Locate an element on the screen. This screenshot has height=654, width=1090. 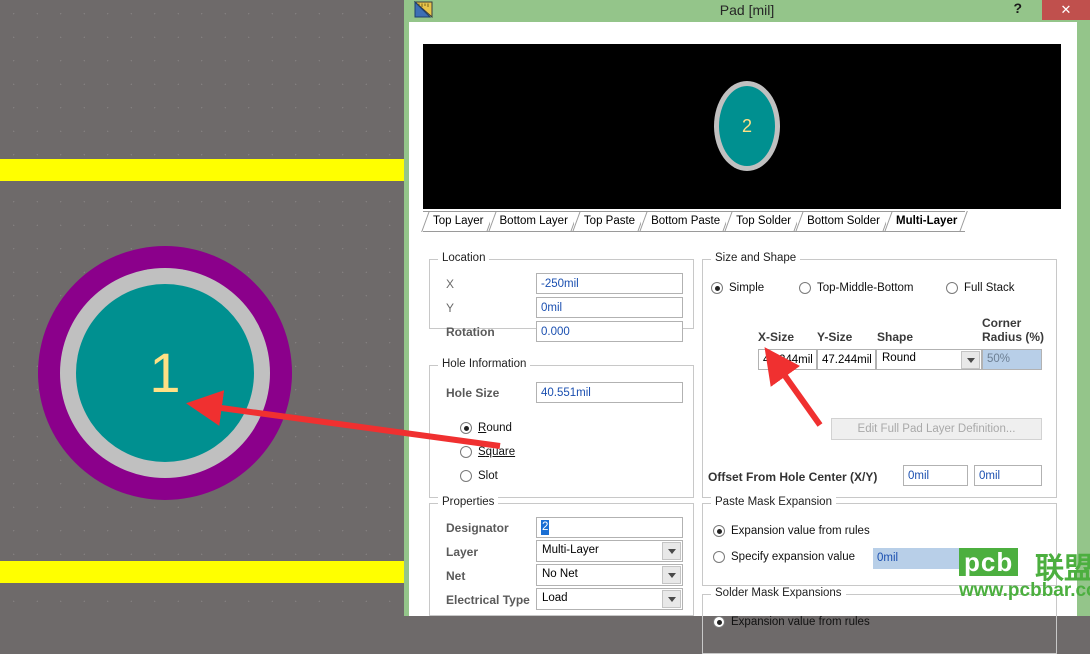
dialog-titlebar: Pad [mil] ? ✕ is located at coordinates (750, 10).